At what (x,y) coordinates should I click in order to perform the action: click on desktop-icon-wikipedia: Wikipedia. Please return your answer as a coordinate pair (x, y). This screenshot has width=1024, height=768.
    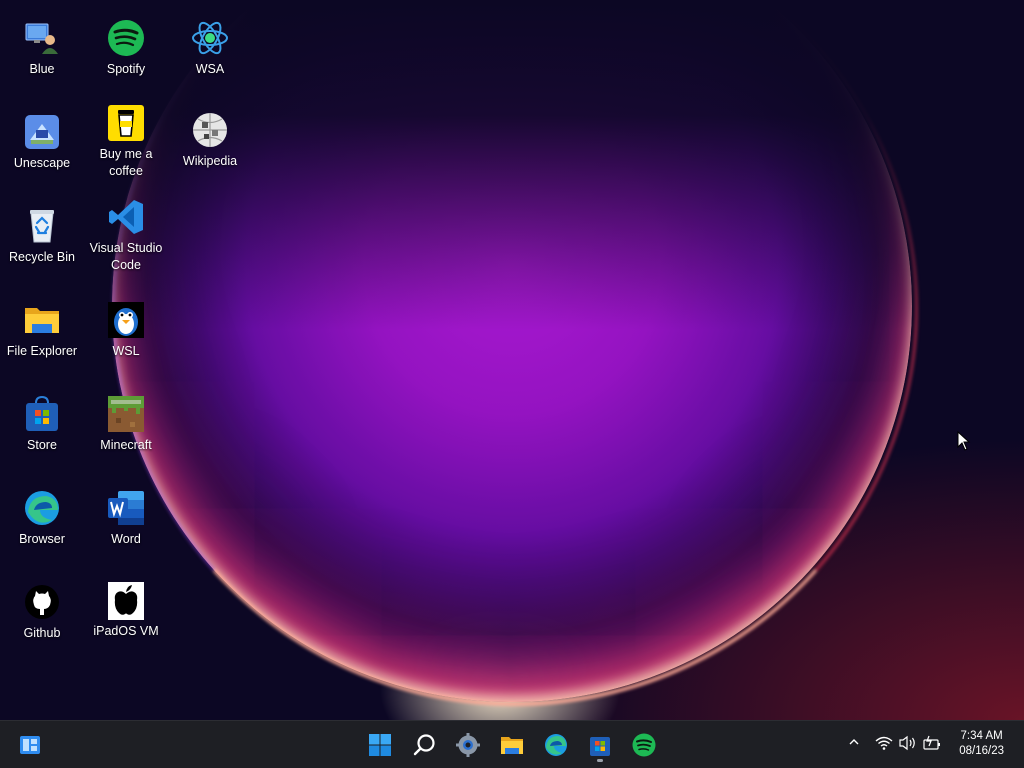
    Looking at the image, I should click on (210, 140).